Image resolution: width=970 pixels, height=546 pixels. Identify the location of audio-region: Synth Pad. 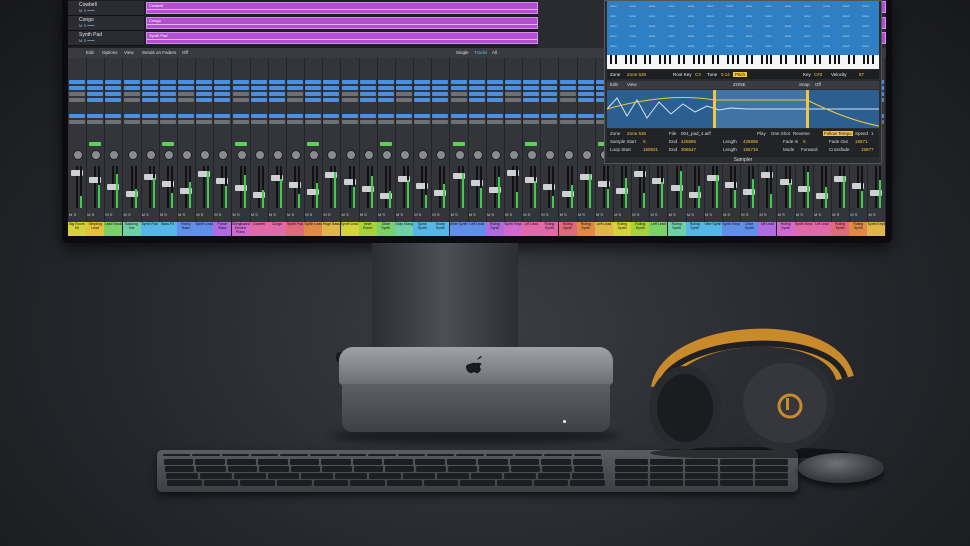
(342, 38).